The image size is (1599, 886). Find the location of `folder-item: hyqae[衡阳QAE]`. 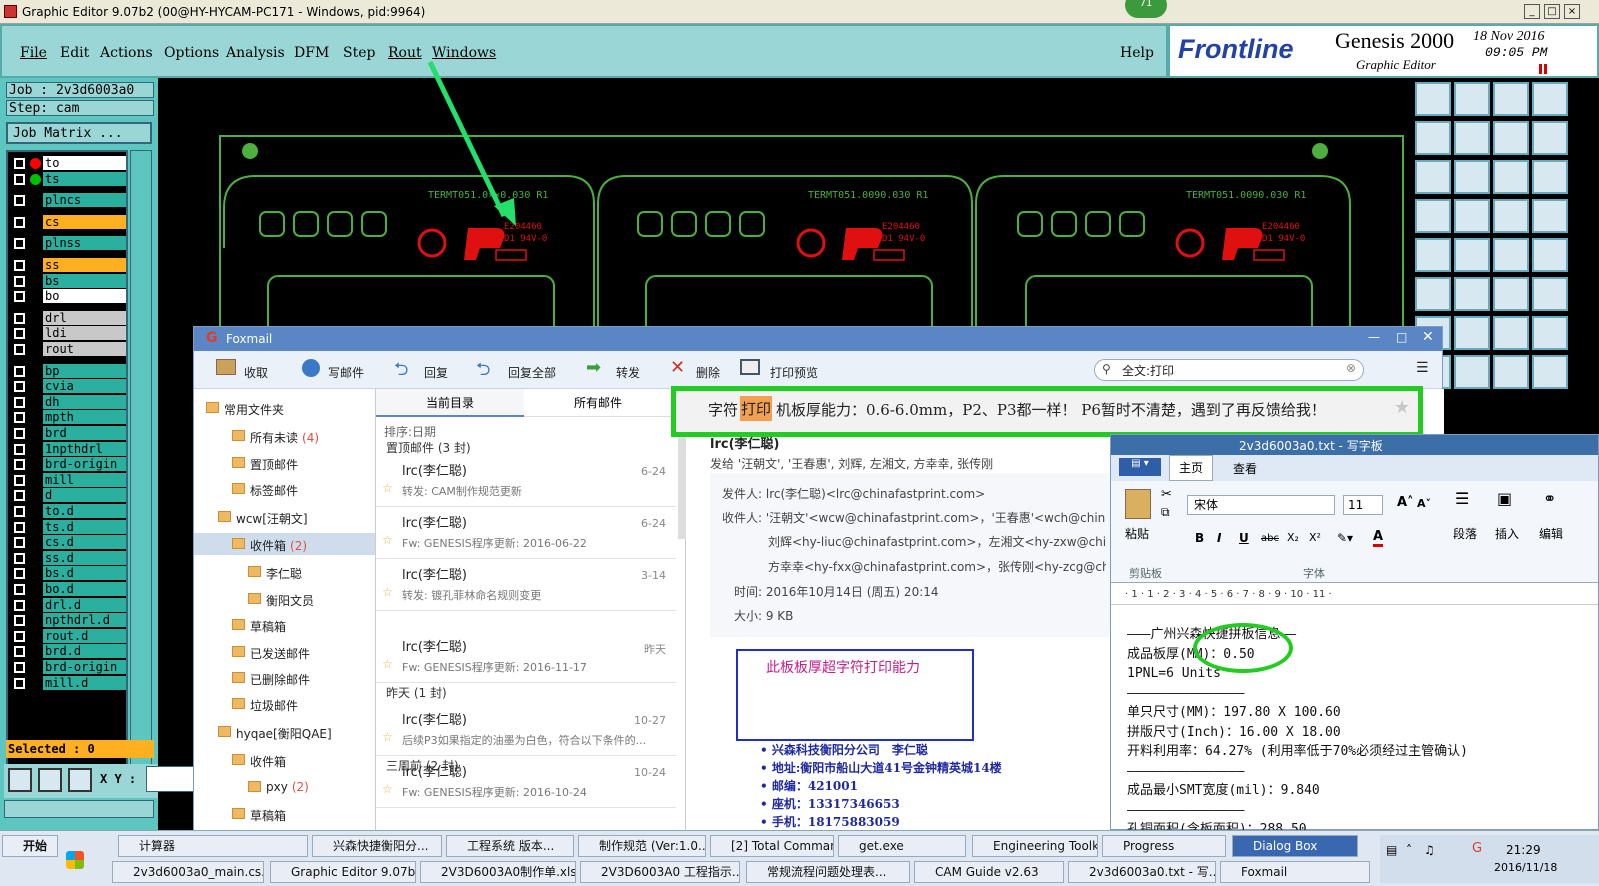

folder-item: hyqae[衡阳QAE] is located at coordinates (284, 733).